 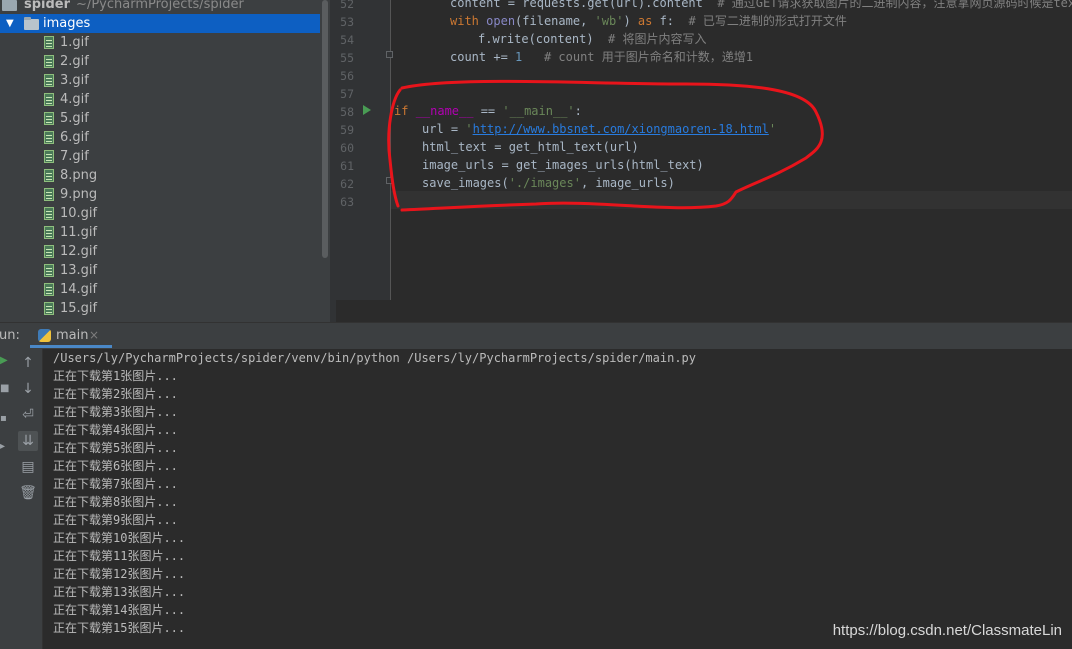 What do you see at coordinates (28, 441) in the screenshot?
I see `scroll-to-end-icon: ⇊` at bounding box center [28, 441].